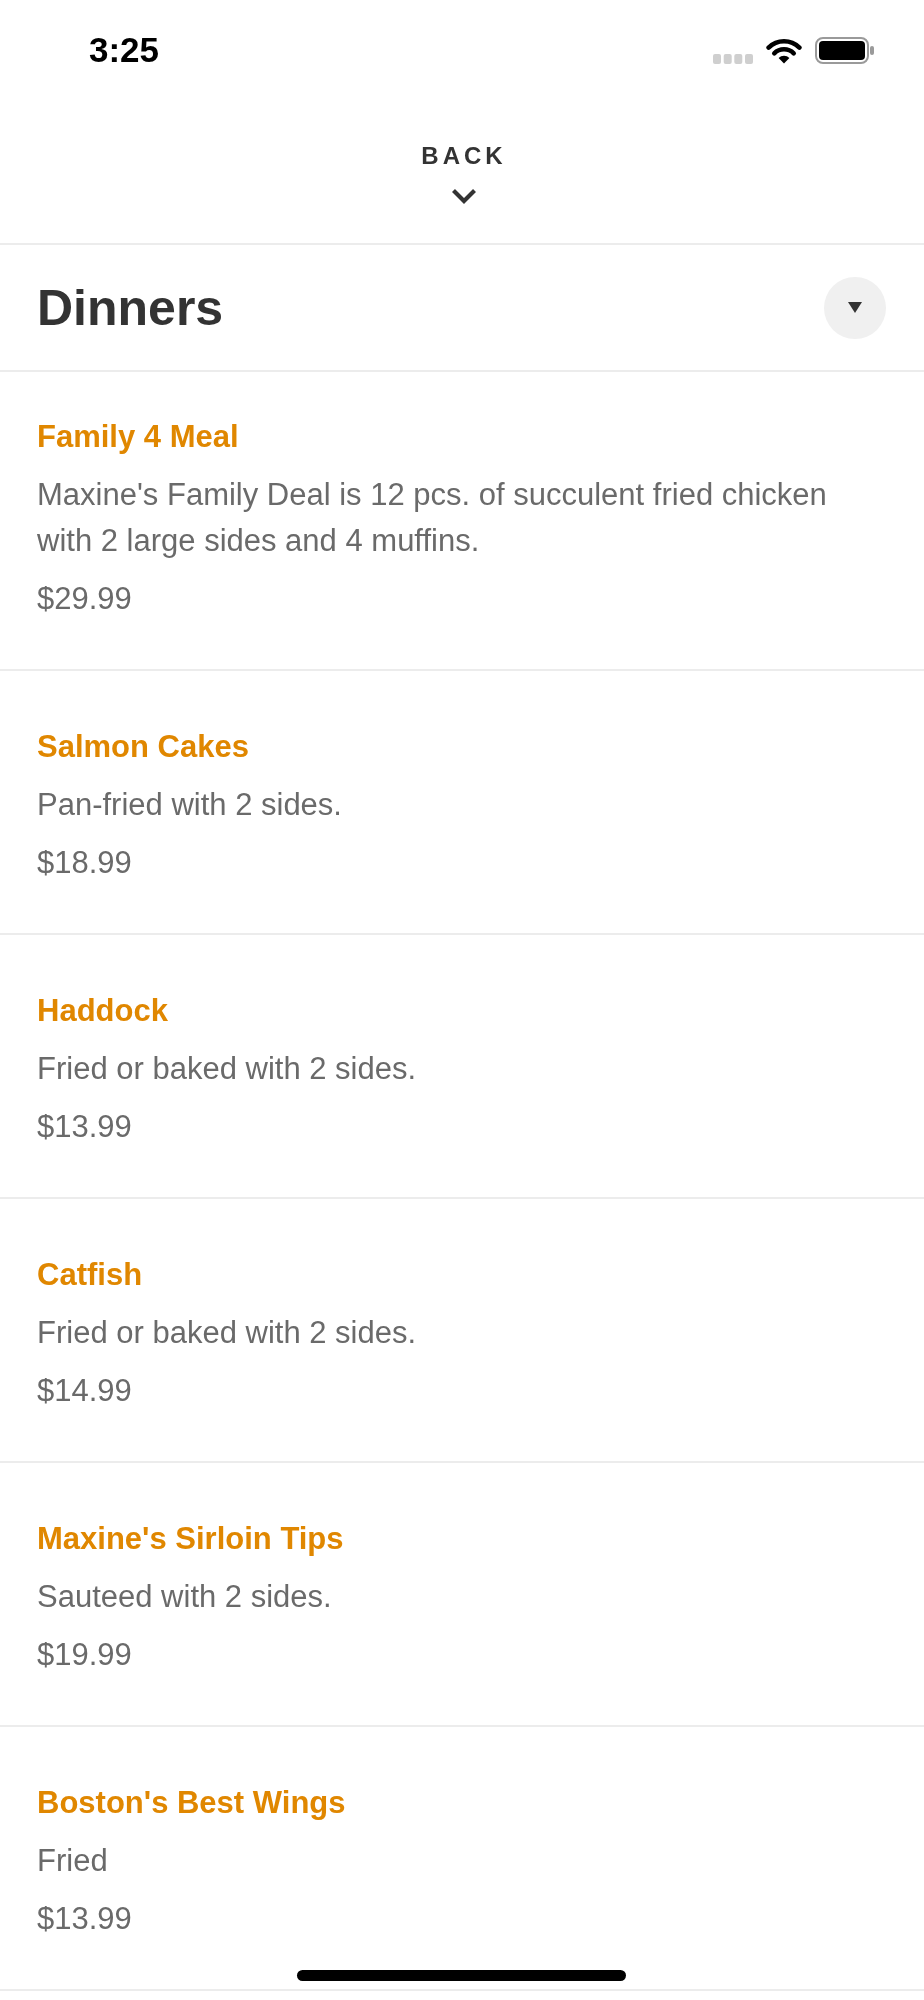 This screenshot has width=924, height=2000. What do you see at coordinates (90, 1275) in the screenshot?
I see `item-name: Catfish` at bounding box center [90, 1275].